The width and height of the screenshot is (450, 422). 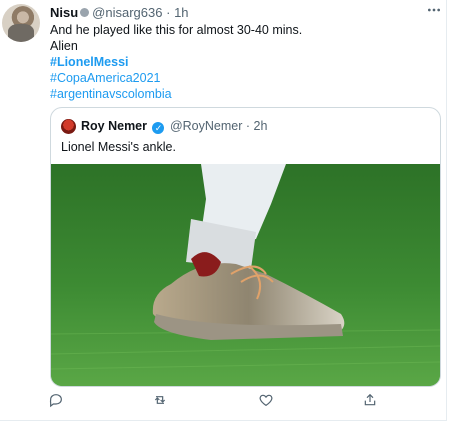 What do you see at coordinates (114, 126) in the screenshot?
I see `quoted-author-name: Roy Nemer` at bounding box center [114, 126].